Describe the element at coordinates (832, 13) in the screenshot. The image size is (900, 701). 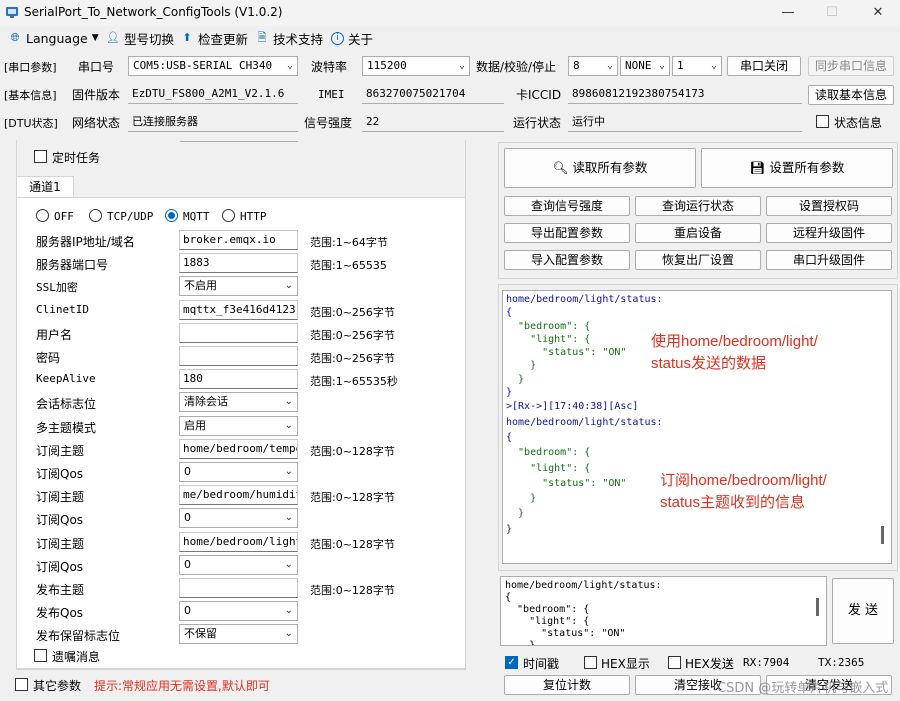
I see `maximize-button: ☐` at that location.